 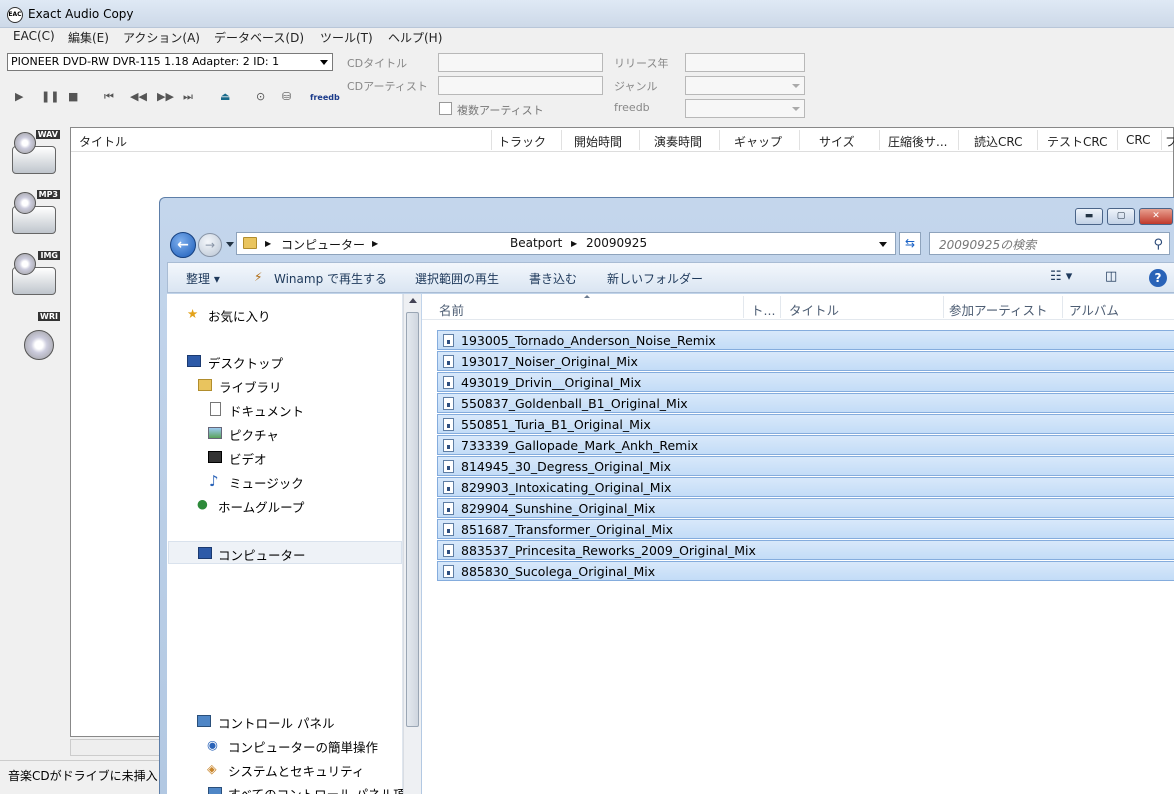 What do you see at coordinates (323, 244) in the screenshot?
I see `breadcrumb-computer: コンピューター` at bounding box center [323, 244].